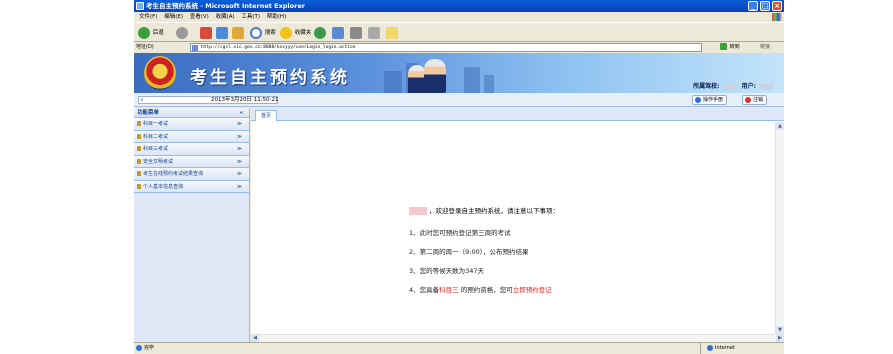 This screenshot has height=354, width=893. What do you see at coordinates (148, 17) in the screenshot?
I see `menu-file: 文件(F)` at bounding box center [148, 17].